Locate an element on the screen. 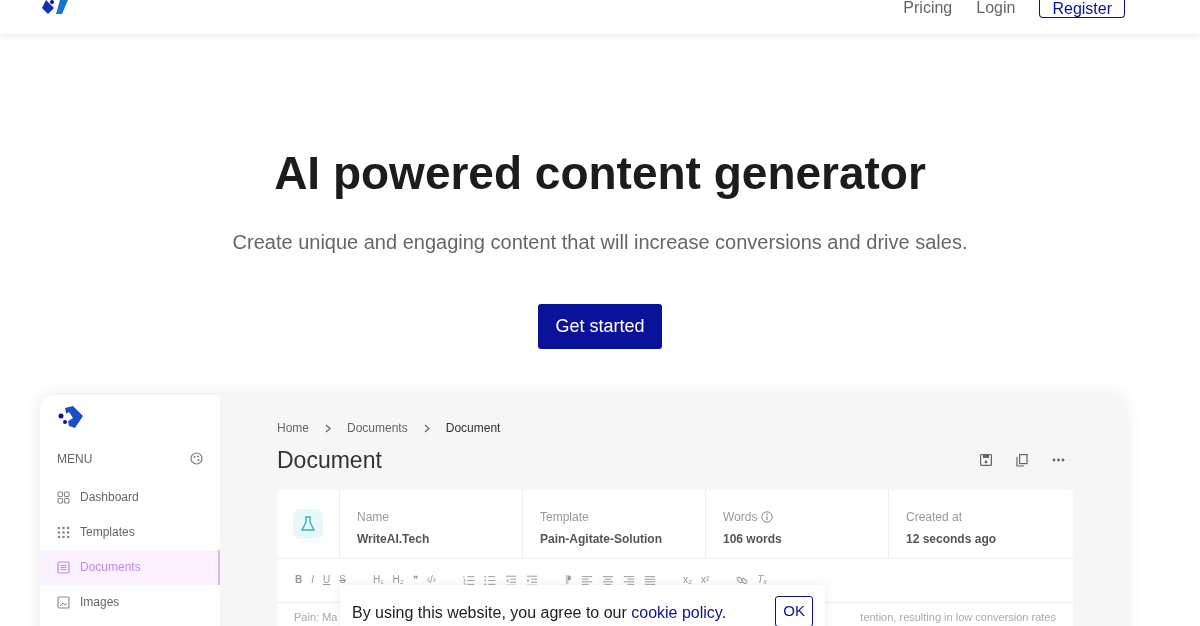 The width and height of the screenshot is (1200, 626). sidebar-item: Dashboard is located at coordinates (130, 497).